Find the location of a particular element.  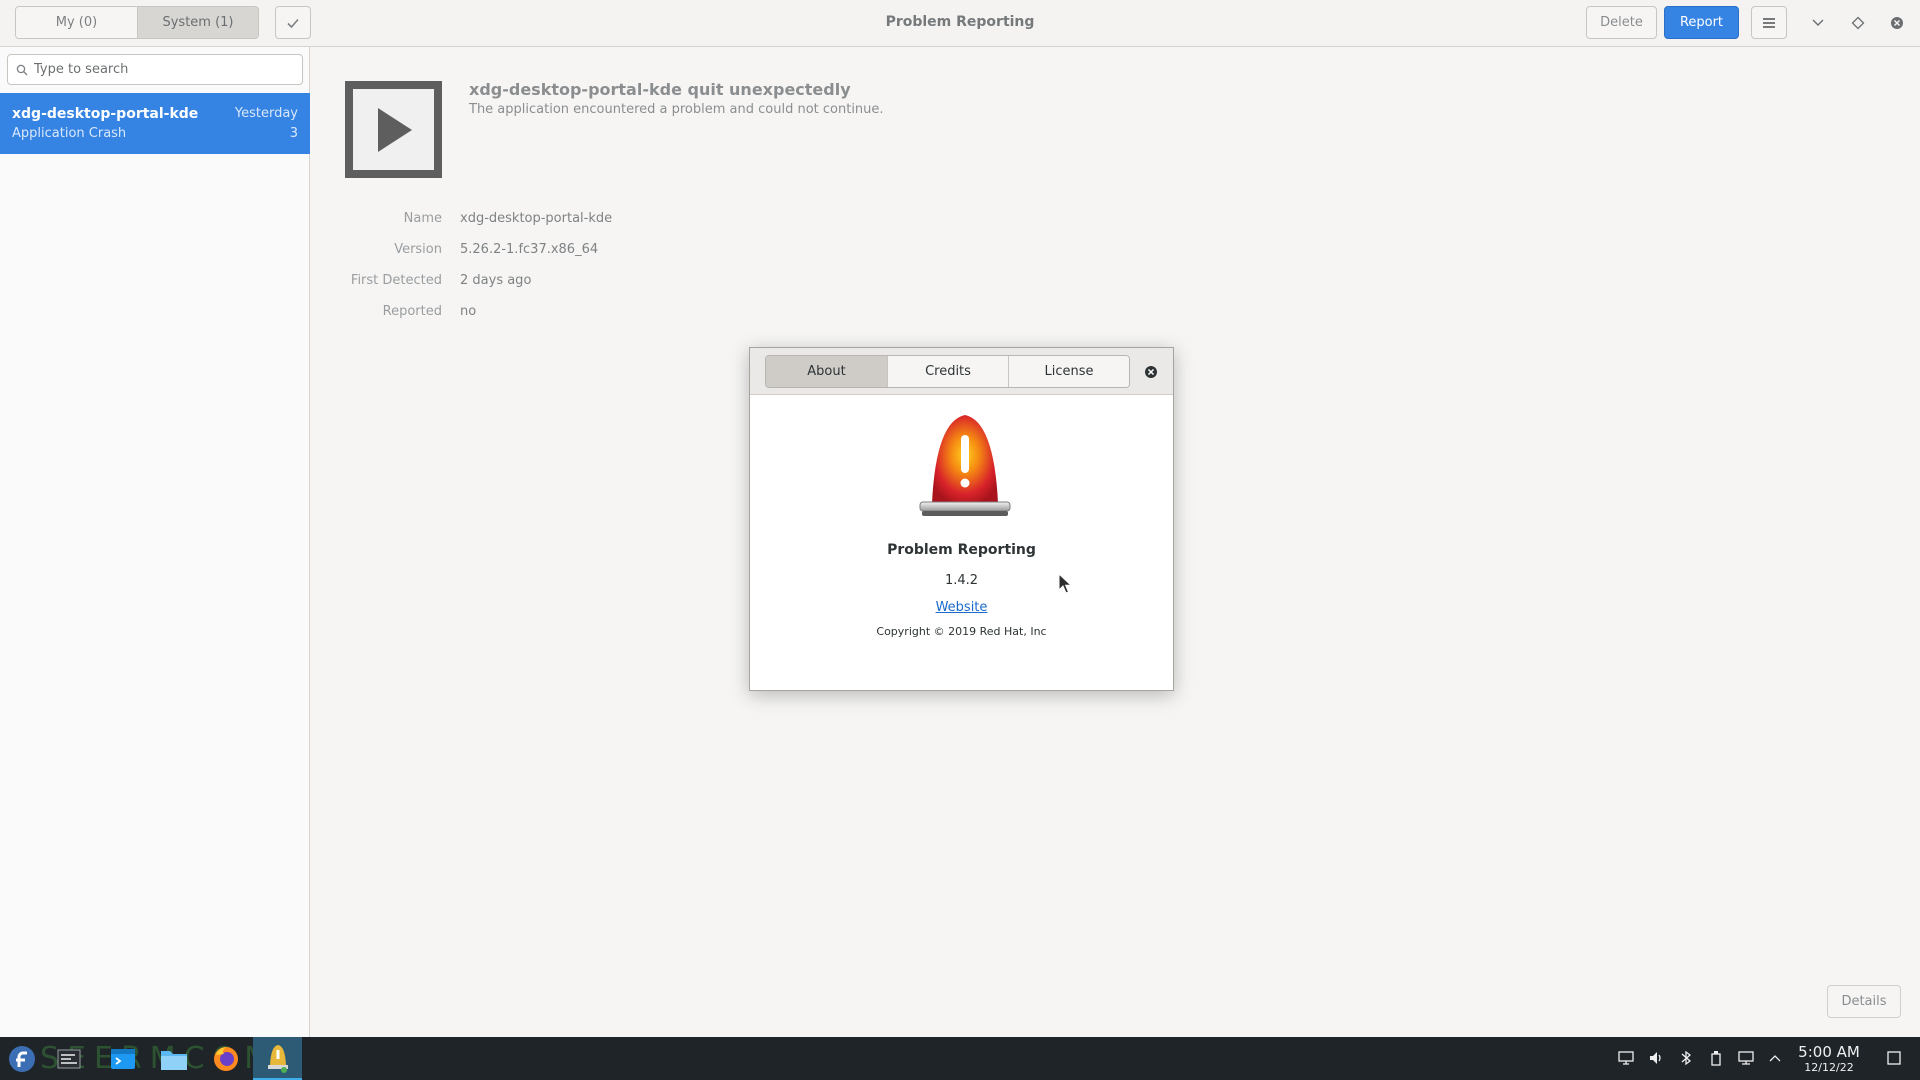

view-switcher: My (0) System (1) is located at coordinates (137, 22).